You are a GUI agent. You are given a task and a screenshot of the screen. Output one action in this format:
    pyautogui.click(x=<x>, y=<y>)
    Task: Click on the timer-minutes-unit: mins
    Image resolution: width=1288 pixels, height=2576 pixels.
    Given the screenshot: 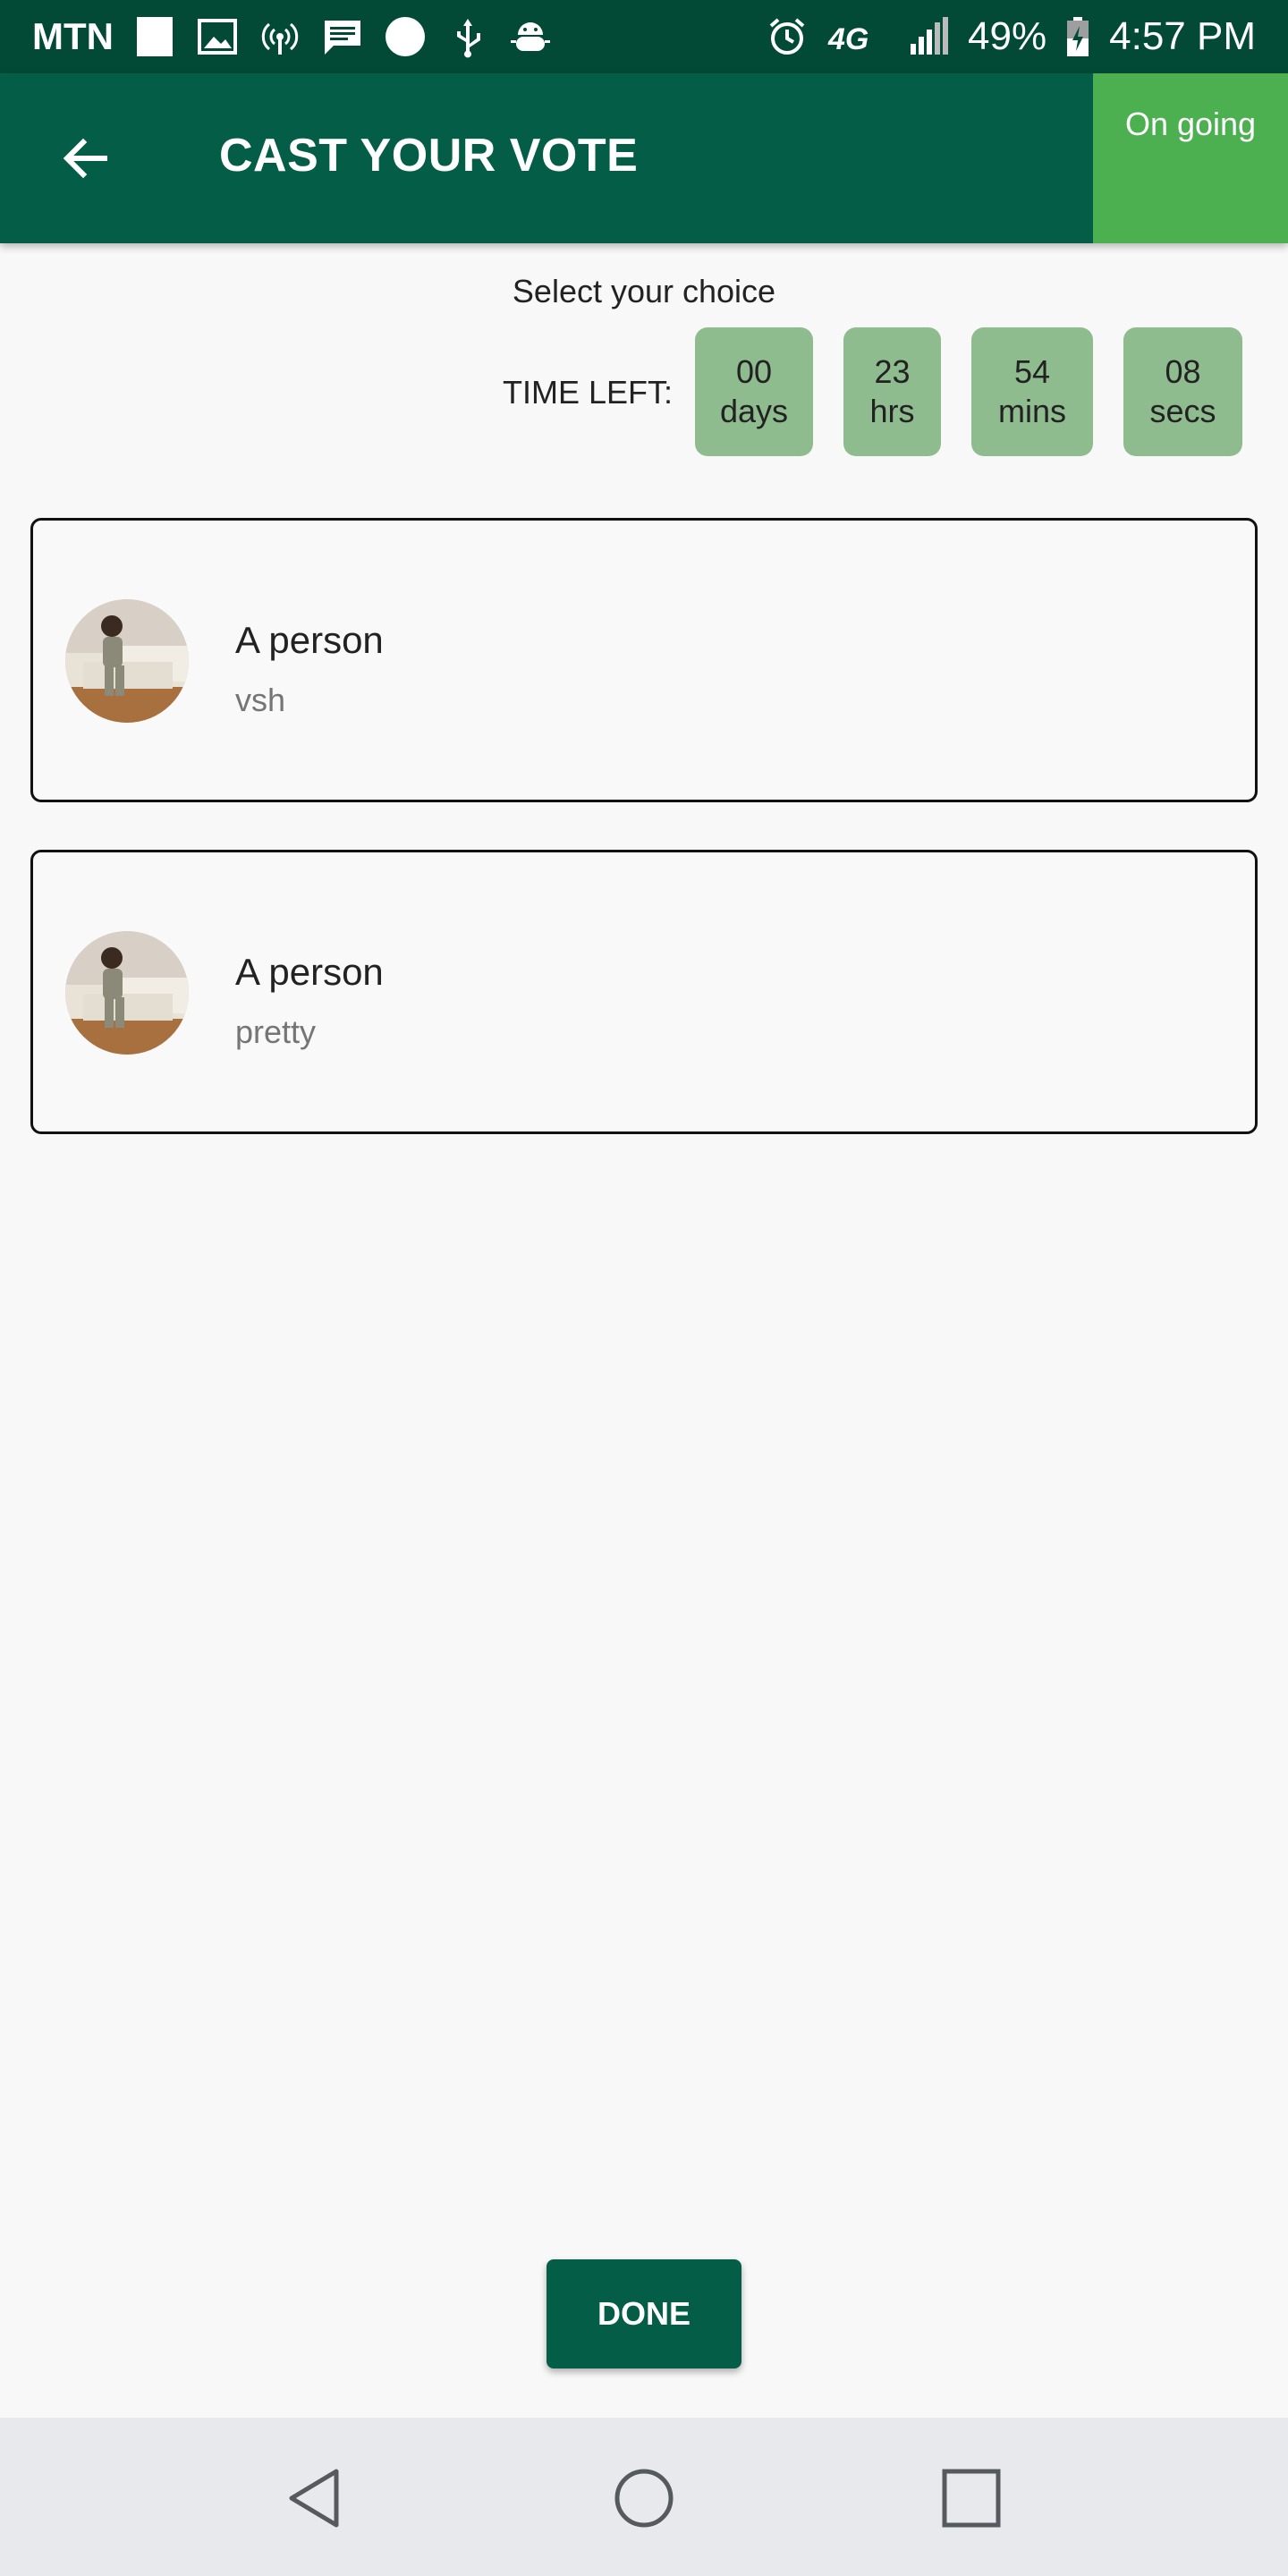 What is the action you would take?
    pyautogui.click(x=1031, y=411)
    